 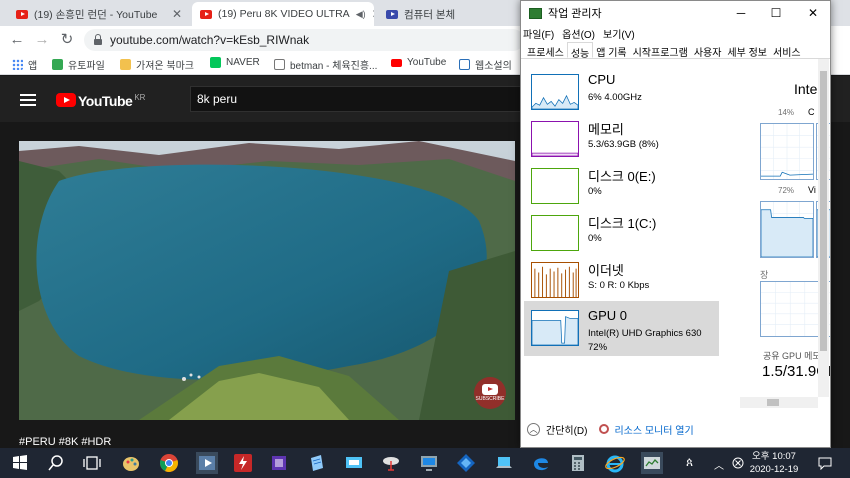 What do you see at coordinates (17, 64) in the screenshot?
I see `apps-grid-icon` at bounding box center [17, 64].